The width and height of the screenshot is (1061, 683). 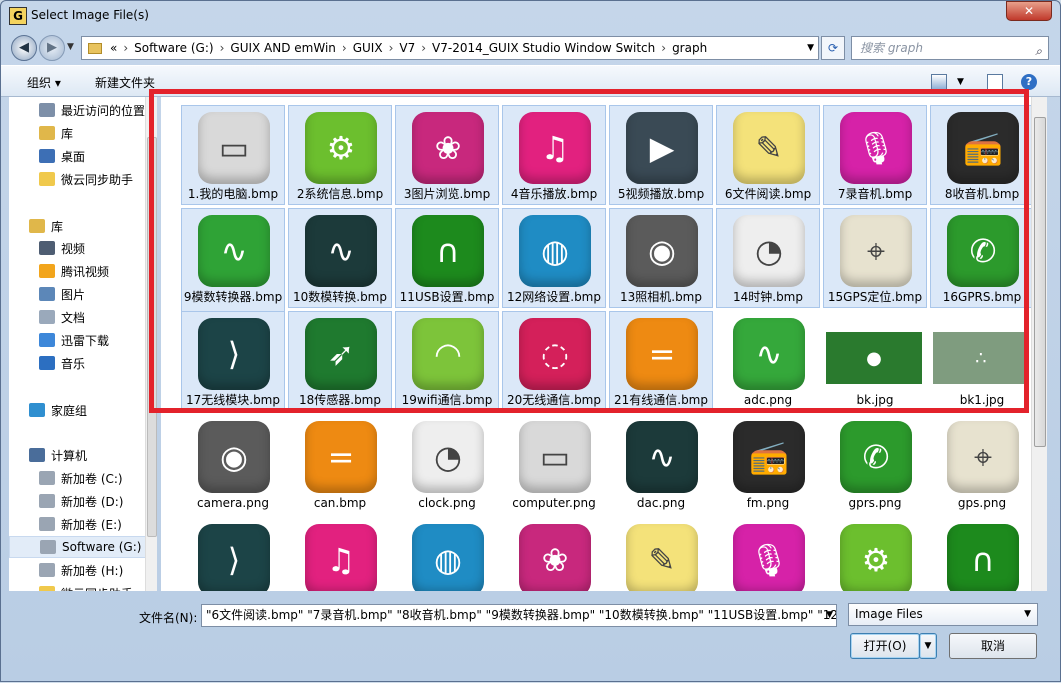 I want to click on file-item: ∿ dac.png, so click(x=661, y=464).